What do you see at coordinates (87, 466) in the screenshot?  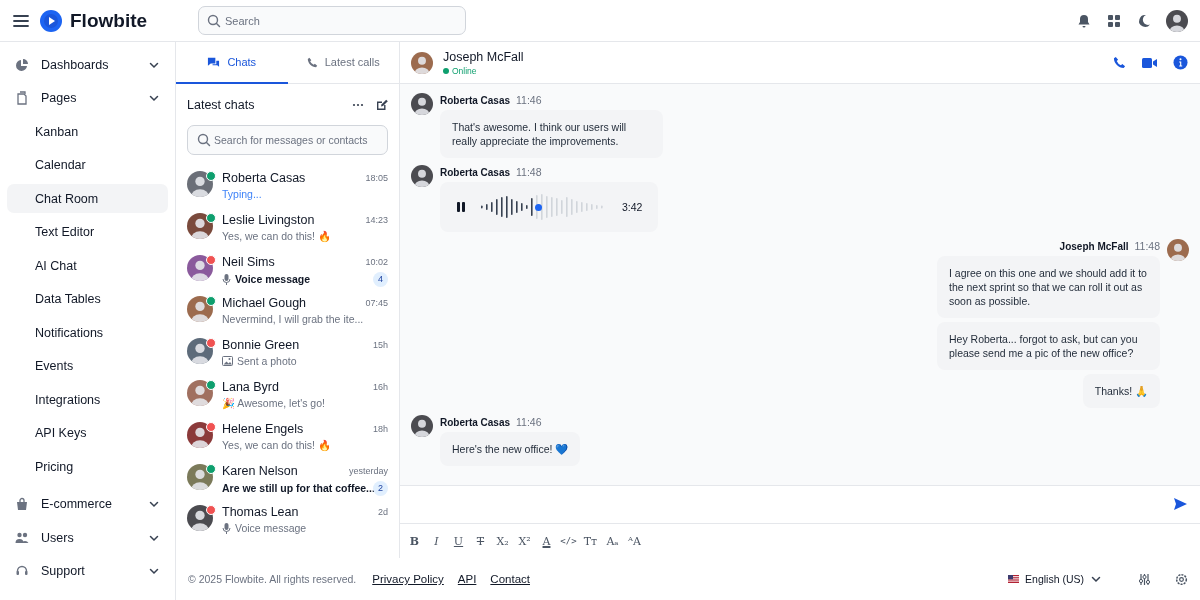 I see `sidebar-item: Pricing` at bounding box center [87, 466].